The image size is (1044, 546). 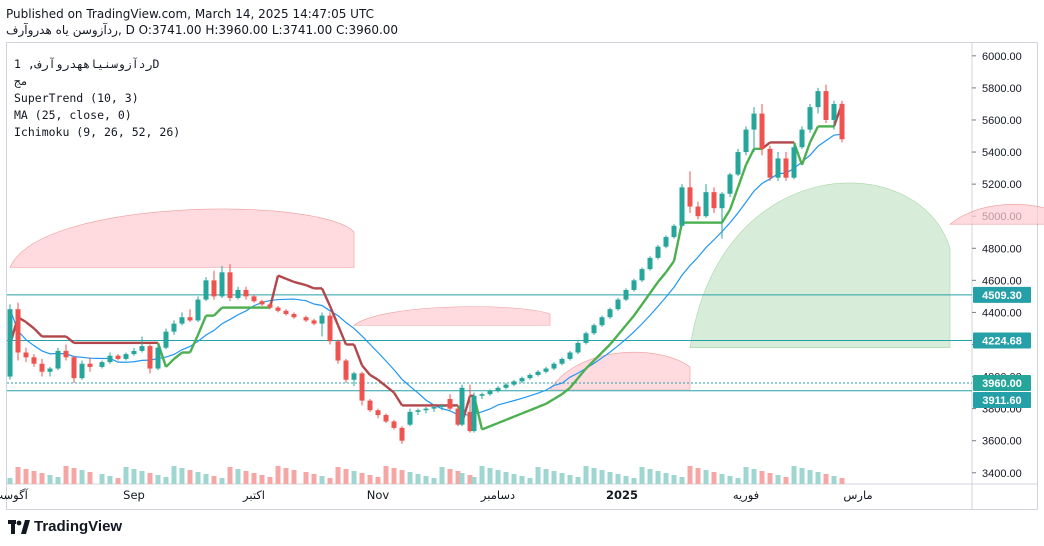 What do you see at coordinates (65, 526) in the screenshot?
I see `tradingview-footer: TradingView` at bounding box center [65, 526].